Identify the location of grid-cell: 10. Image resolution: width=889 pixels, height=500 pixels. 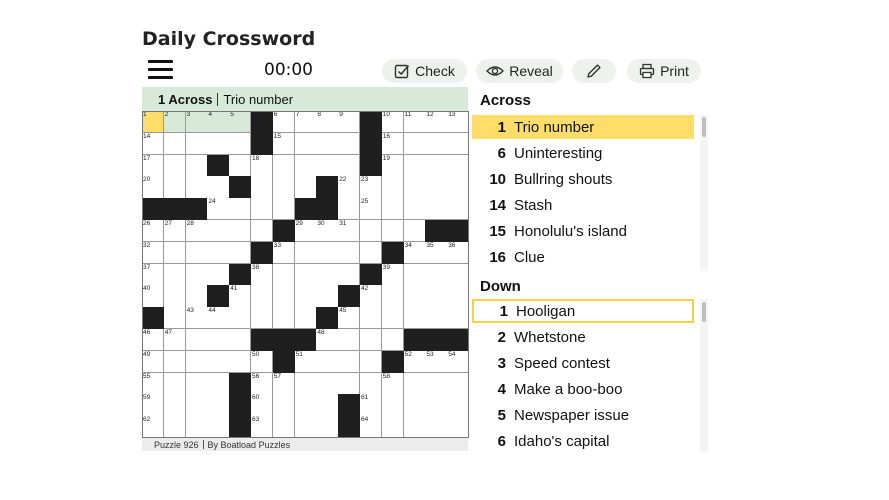
(392, 122).